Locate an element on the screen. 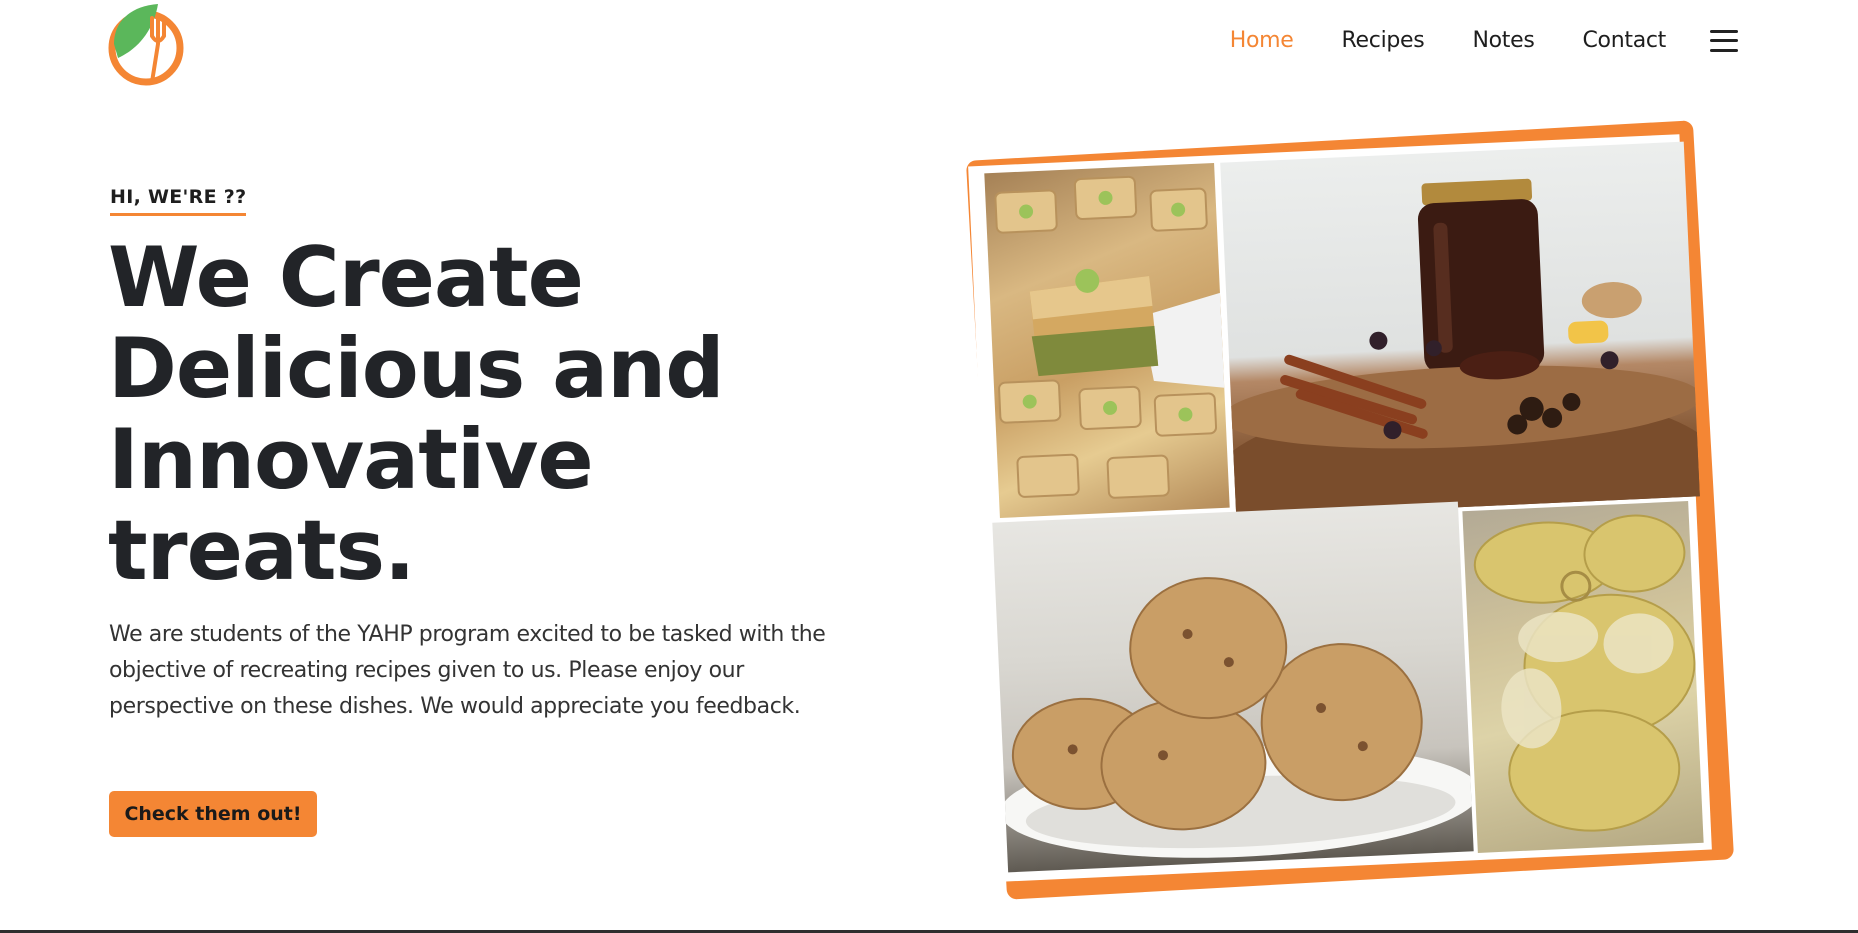  nav-contact: Contact is located at coordinates (1625, 40).